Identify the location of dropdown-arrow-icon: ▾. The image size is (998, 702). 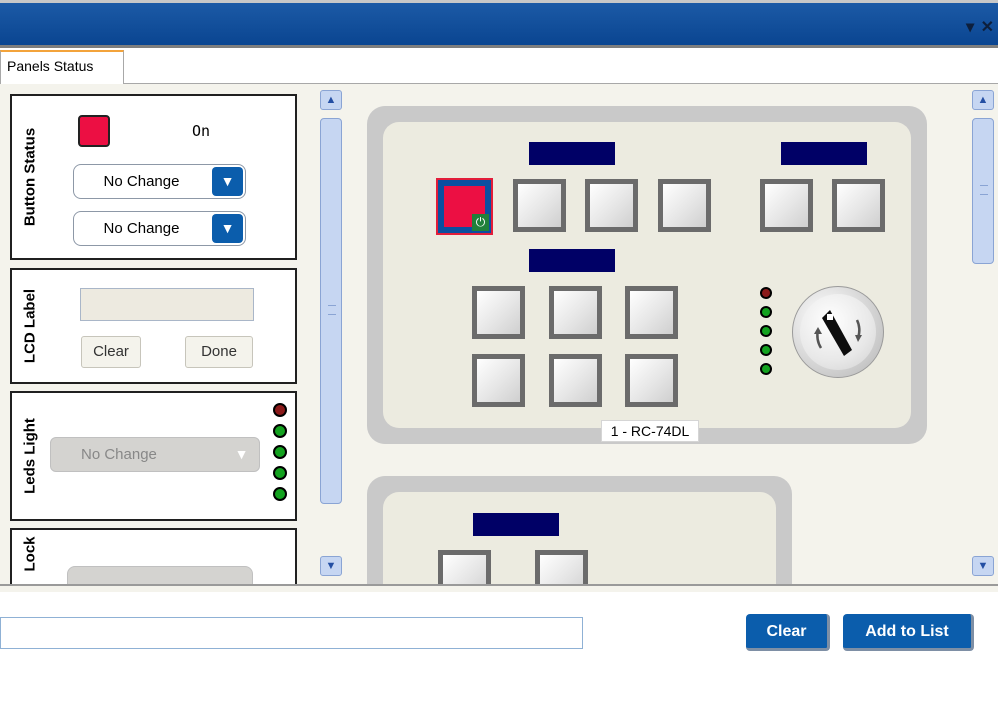
(970, 27).